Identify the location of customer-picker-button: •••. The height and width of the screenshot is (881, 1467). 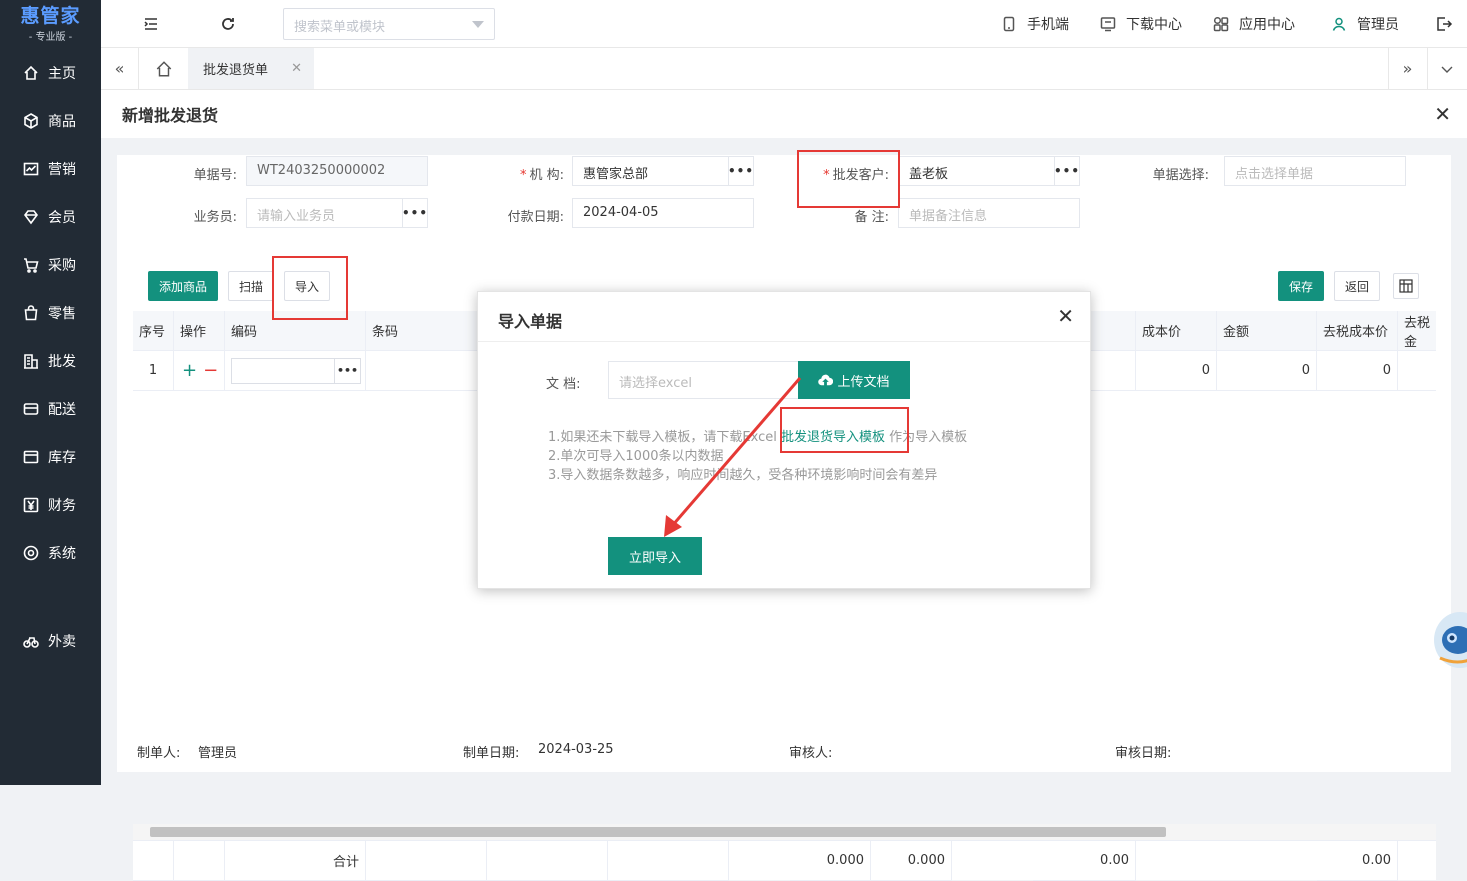
(1067, 171).